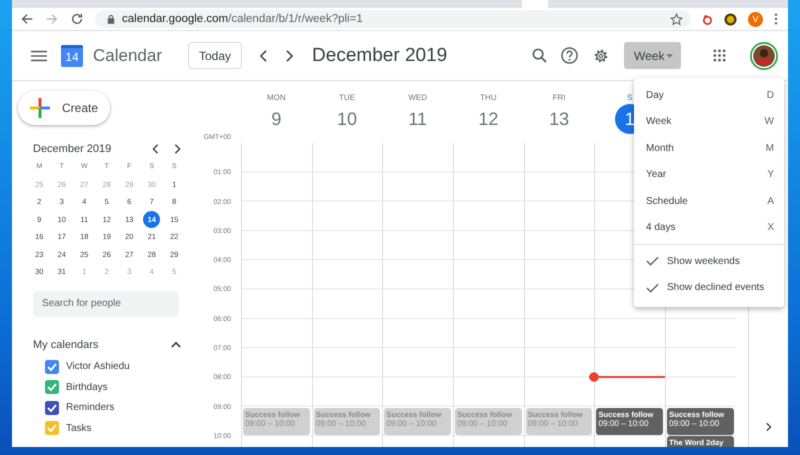 Image resolution: width=800 pixels, height=455 pixels. I want to click on extension-icon, so click(730, 19).